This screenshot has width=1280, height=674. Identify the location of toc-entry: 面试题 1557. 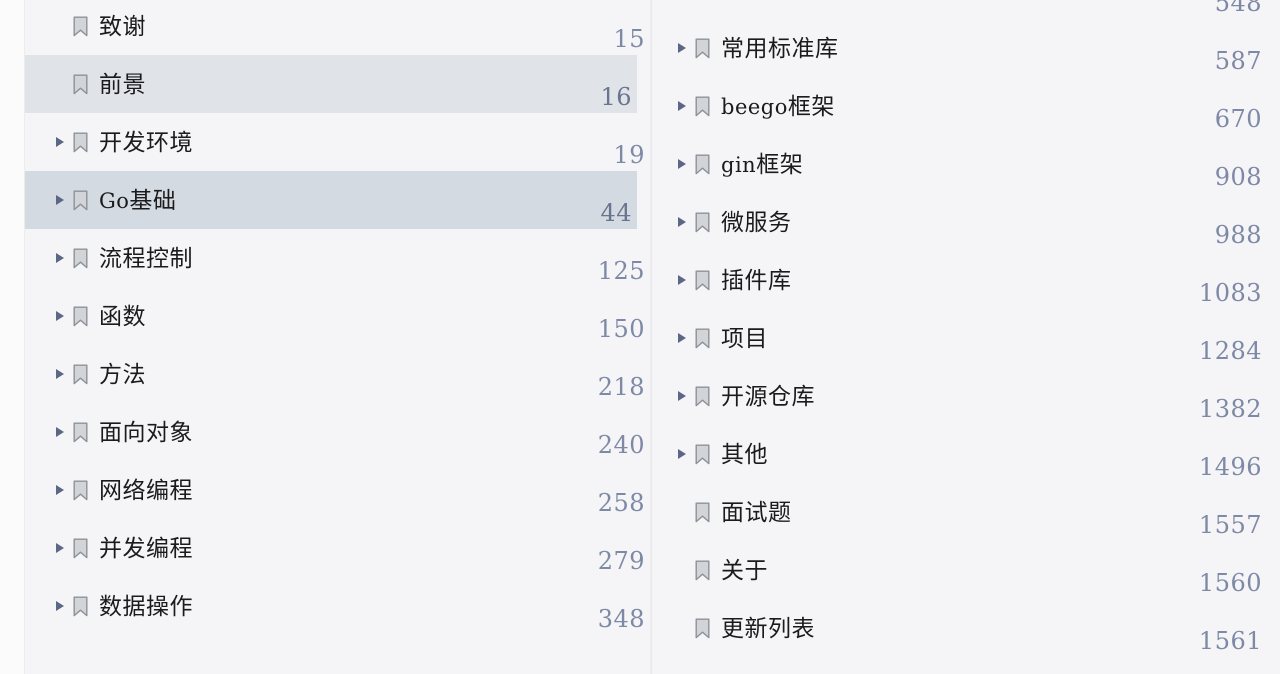
(966, 512).